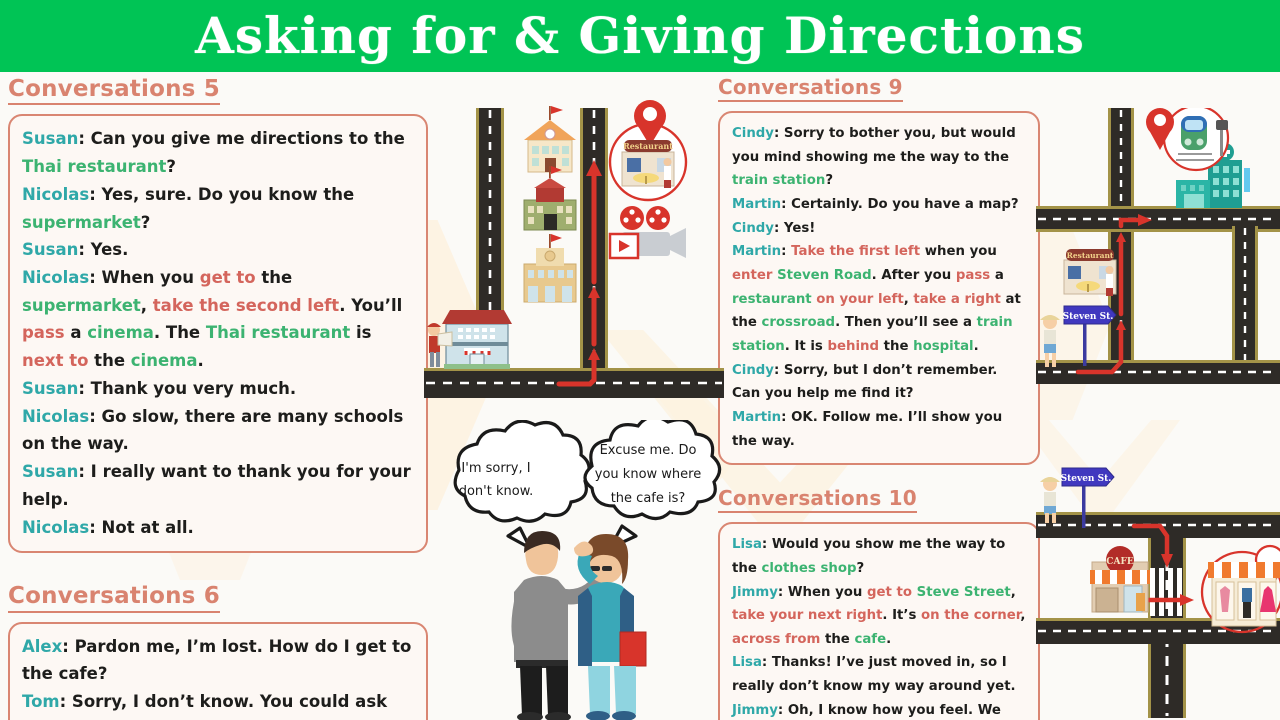 This screenshot has height=720, width=1280. Describe the element at coordinates (957, 299) in the screenshot. I see `direction-phrase: take a right` at that location.